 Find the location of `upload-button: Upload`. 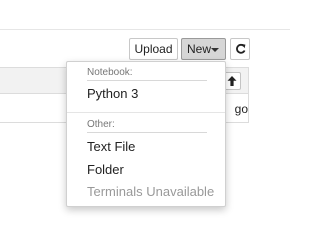

upload-button: Upload is located at coordinates (153, 49).